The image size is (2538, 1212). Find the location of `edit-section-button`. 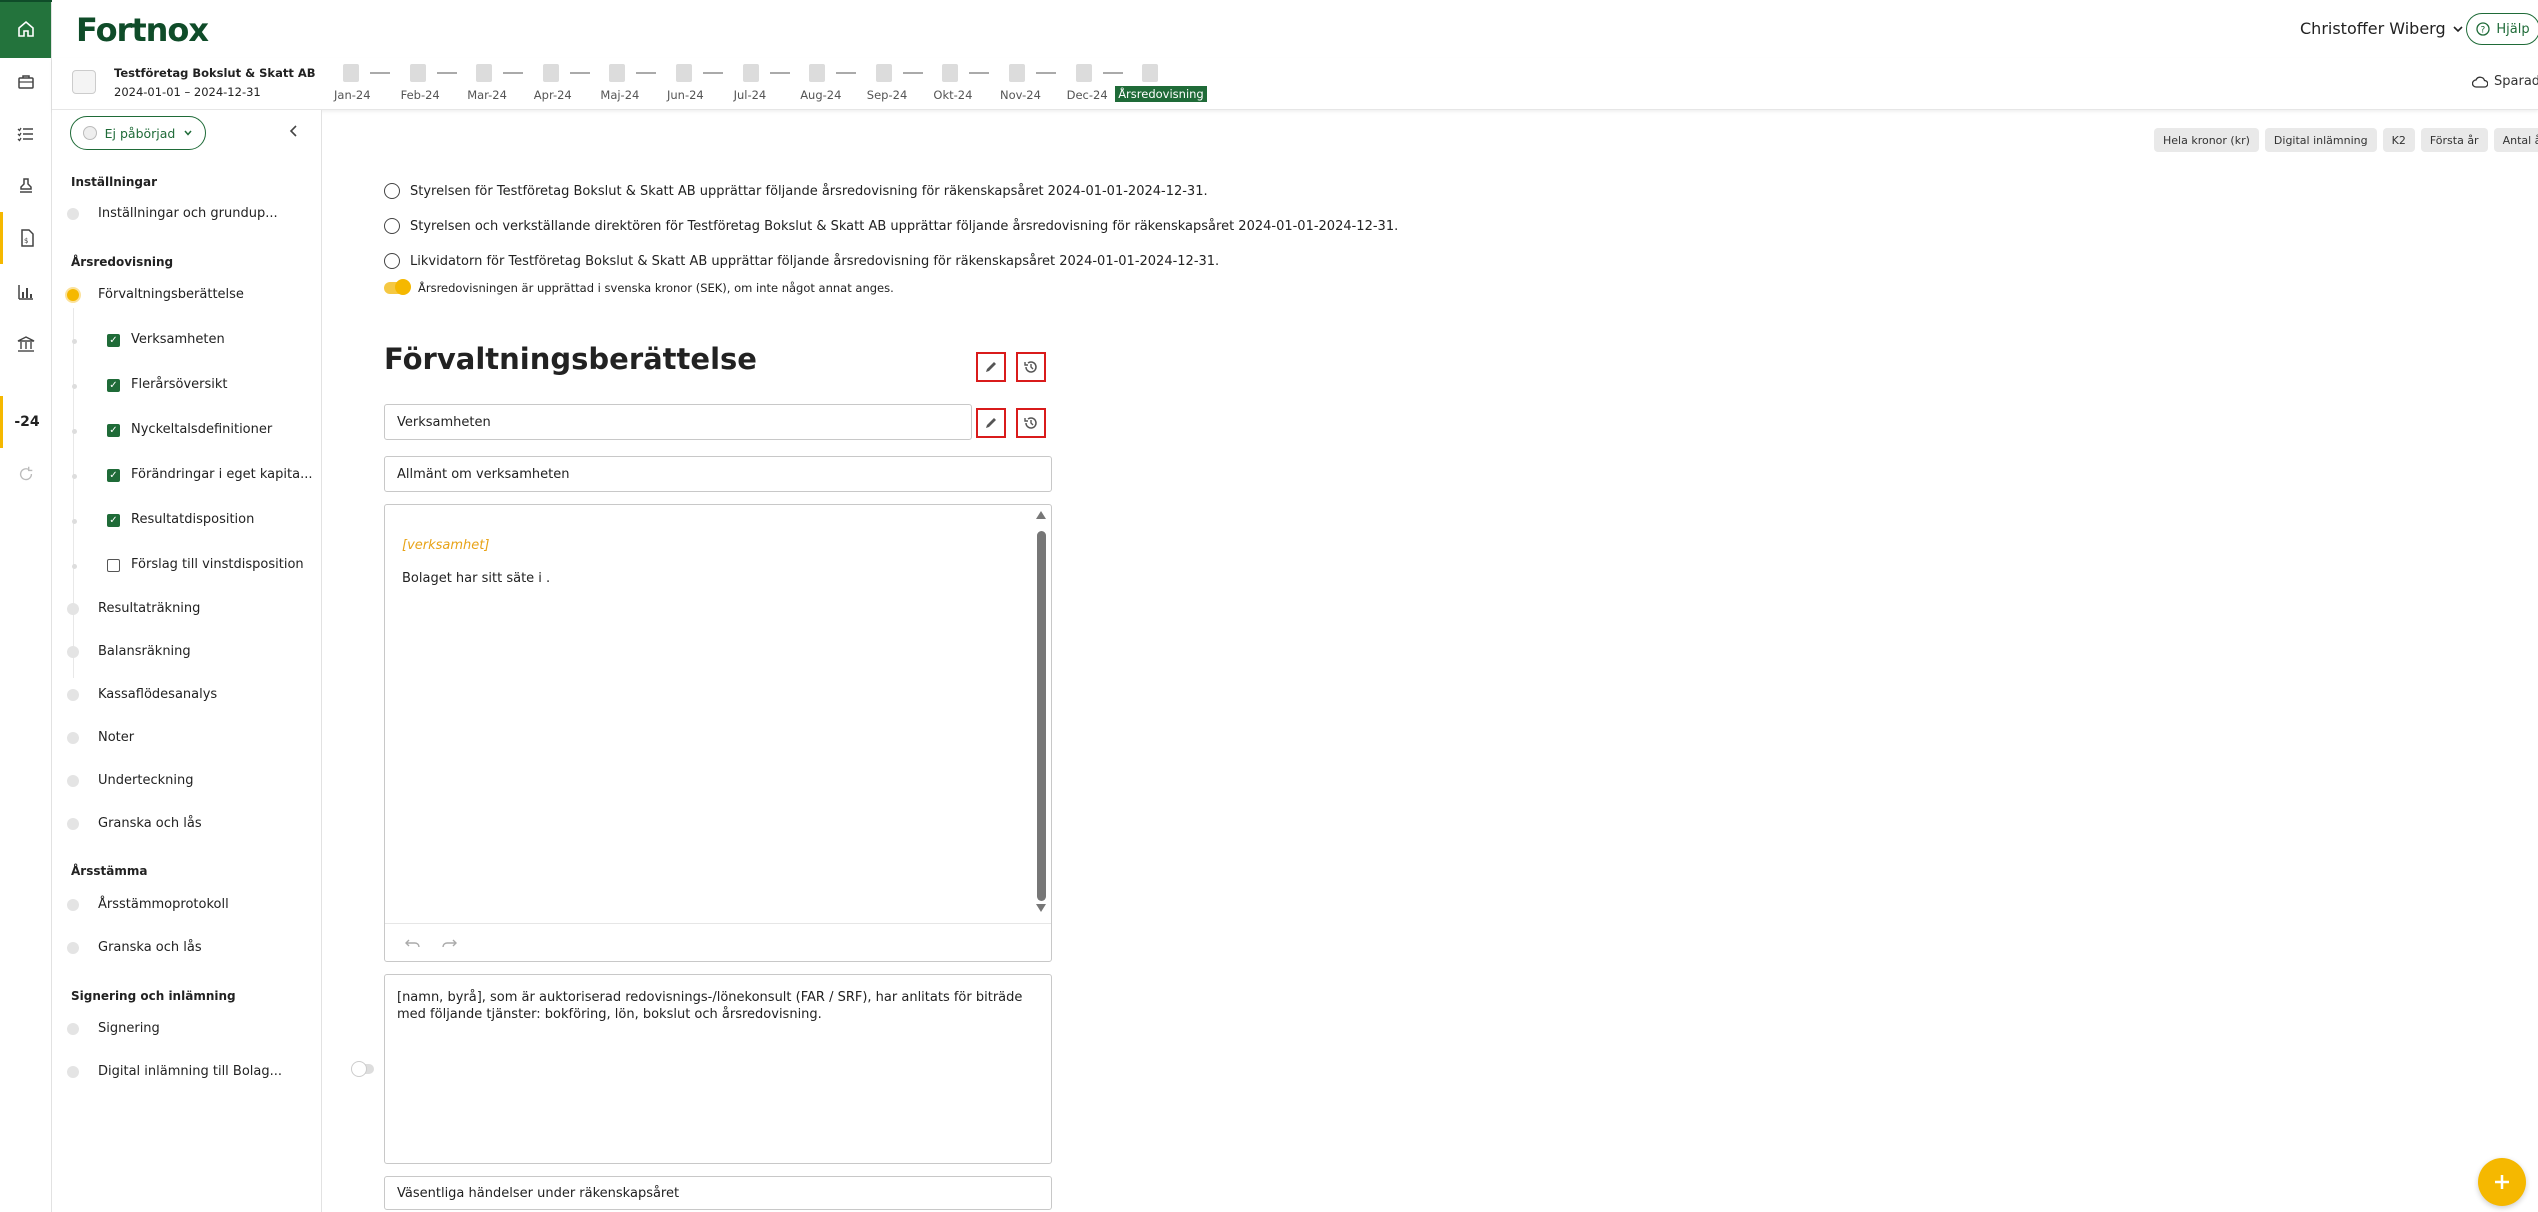

edit-section-button is located at coordinates (991, 423).